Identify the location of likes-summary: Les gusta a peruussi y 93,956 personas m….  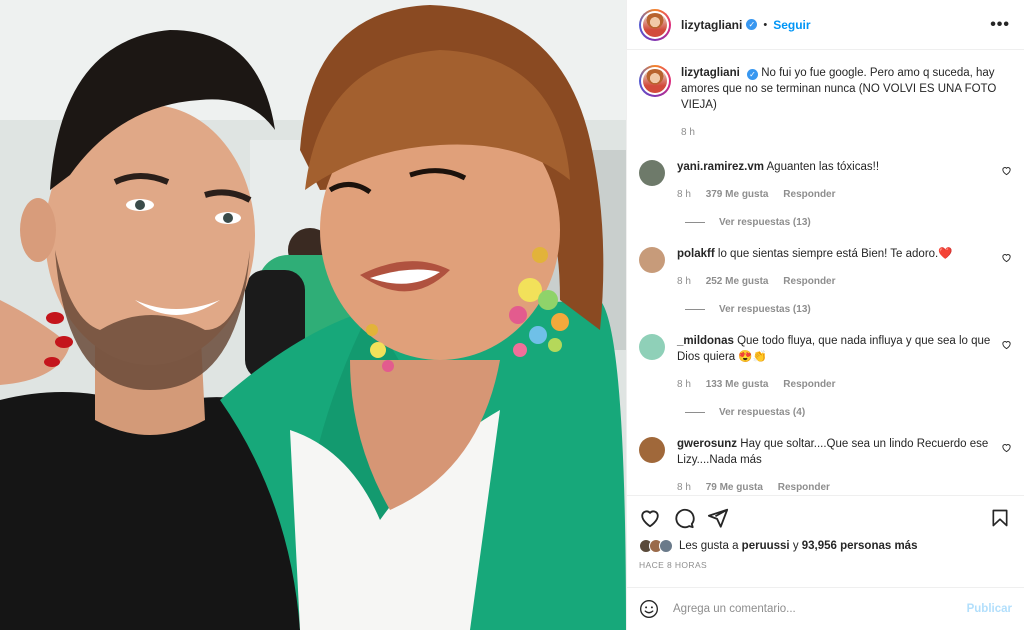
(825, 546).